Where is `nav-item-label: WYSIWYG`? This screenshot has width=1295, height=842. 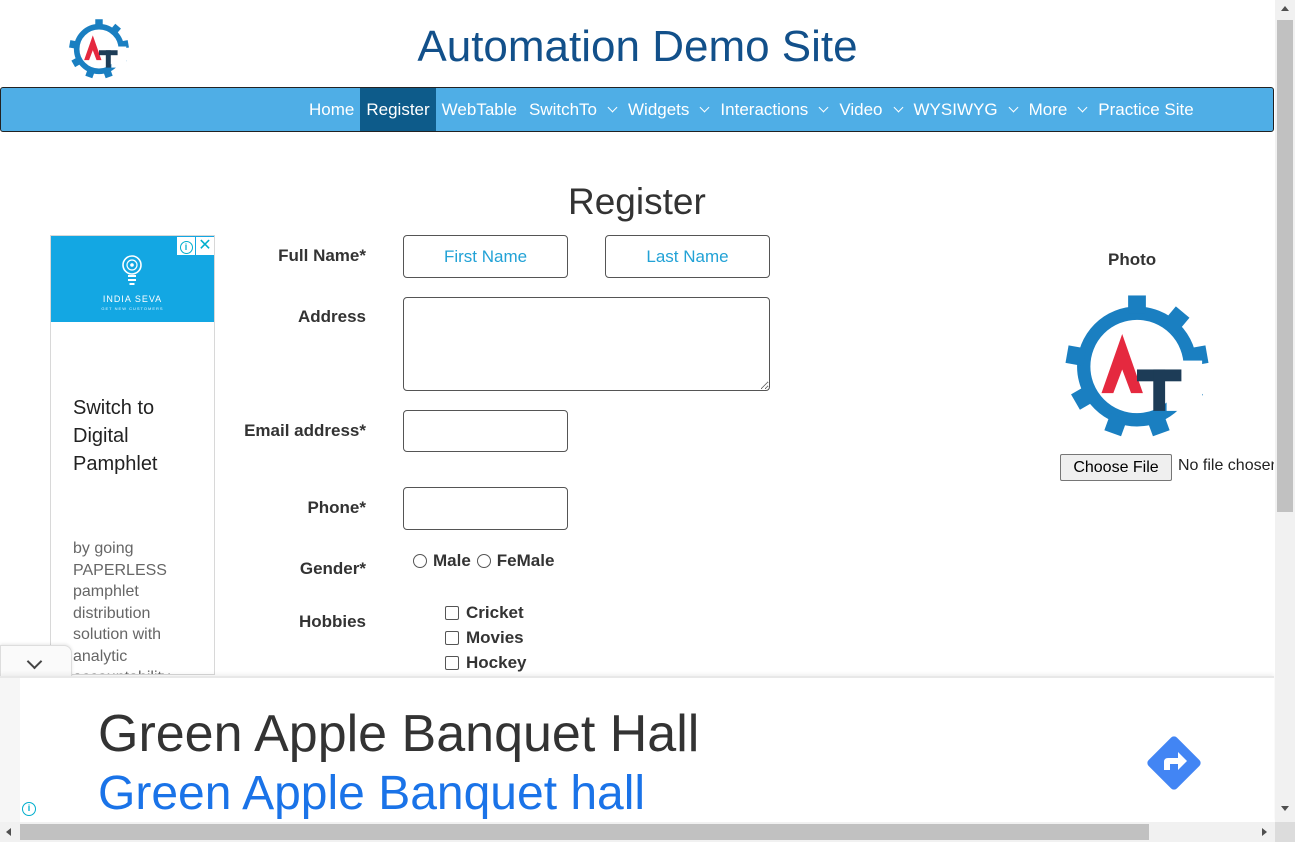 nav-item-label: WYSIWYG is located at coordinates (955, 109).